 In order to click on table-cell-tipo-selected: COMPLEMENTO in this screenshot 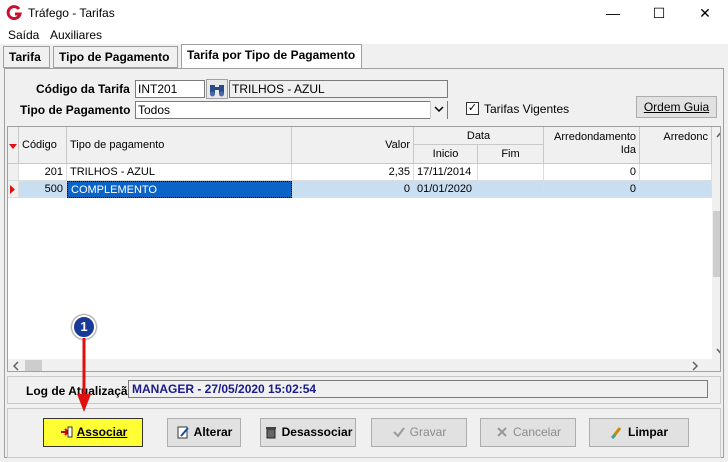, I will do `click(179, 189)`.